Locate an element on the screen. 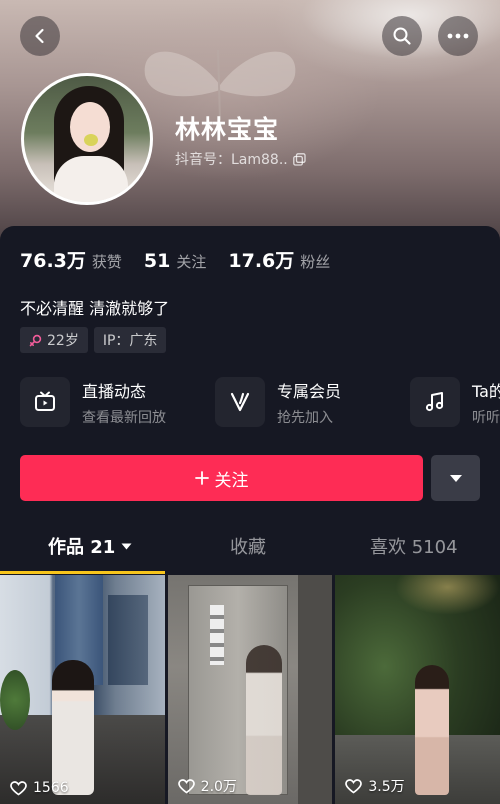 This screenshot has height=804, width=500. feature-live: 直播动态 查看最新回放 is located at coordinates (117, 402).